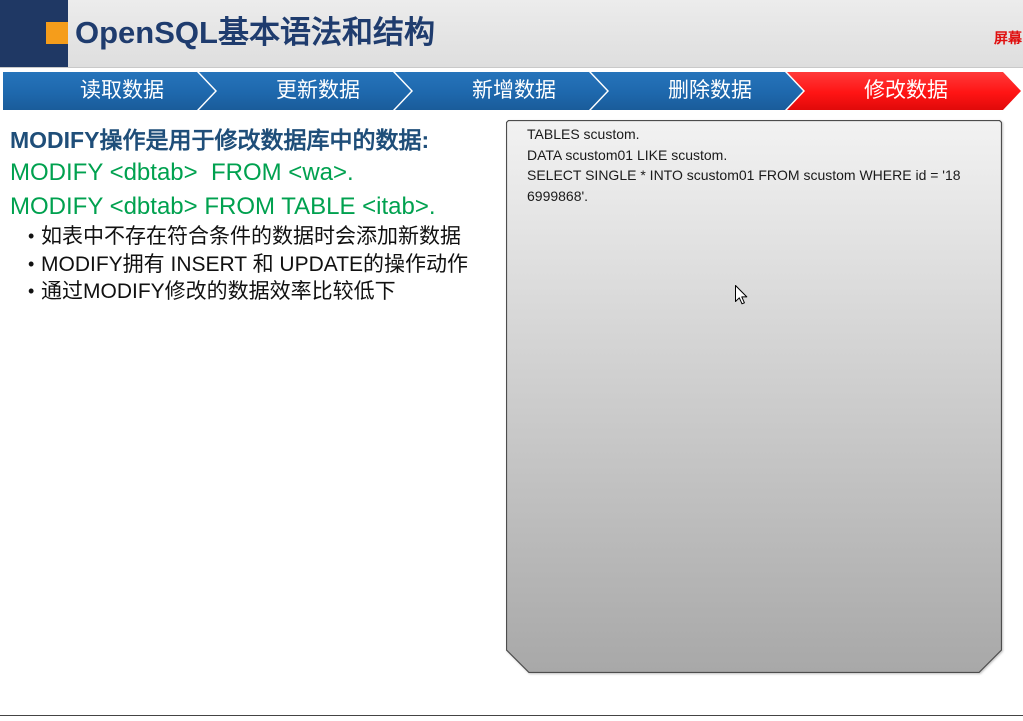  I want to click on code-line: DATA scustom01 LIKE scustom., so click(627, 154).